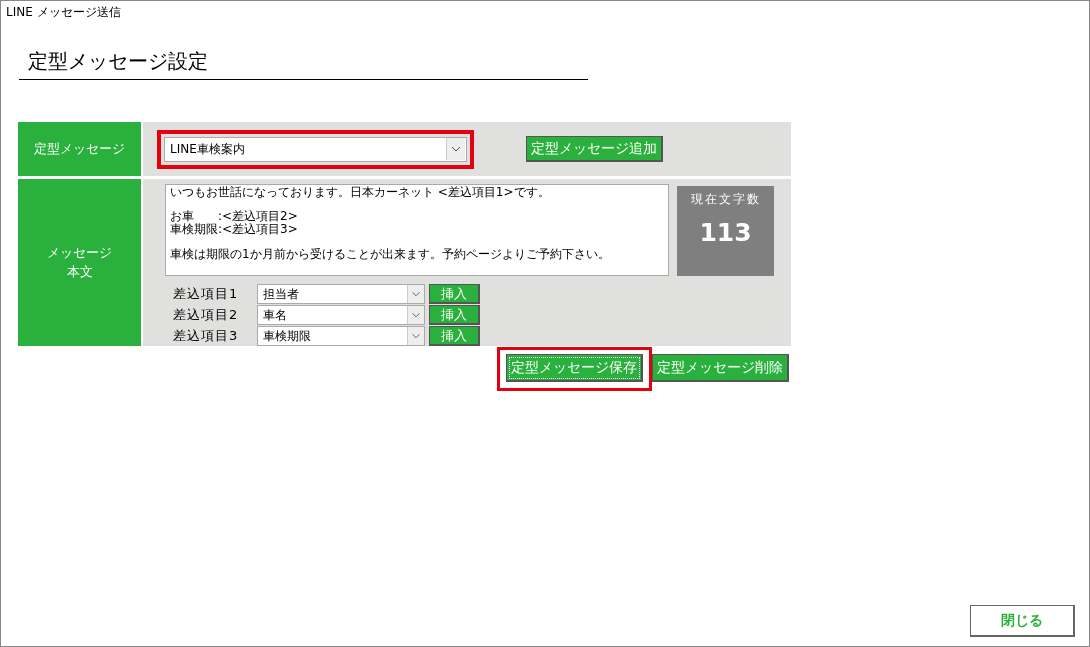  Describe the element at coordinates (390, 254) in the screenshot. I see `message-text-line: 車検は期限の1か月前から受けることが出来ます。予約ページよりご予約下さい。` at that location.